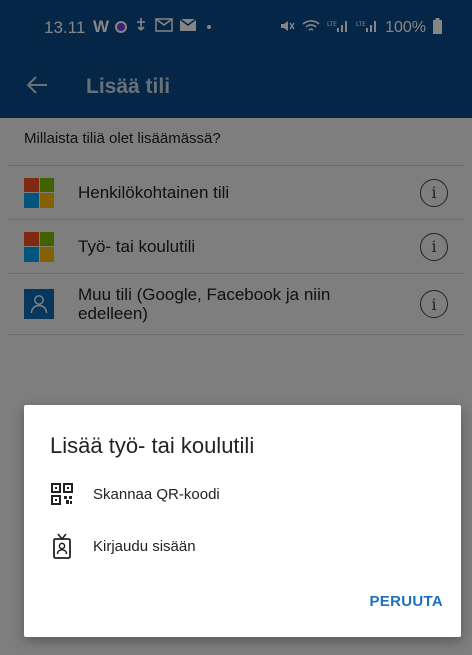 Image resolution: width=472 pixels, height=655 pixels. I want to click on scan-qr-label: Skannaa QR-koodi, so click(156, 494).